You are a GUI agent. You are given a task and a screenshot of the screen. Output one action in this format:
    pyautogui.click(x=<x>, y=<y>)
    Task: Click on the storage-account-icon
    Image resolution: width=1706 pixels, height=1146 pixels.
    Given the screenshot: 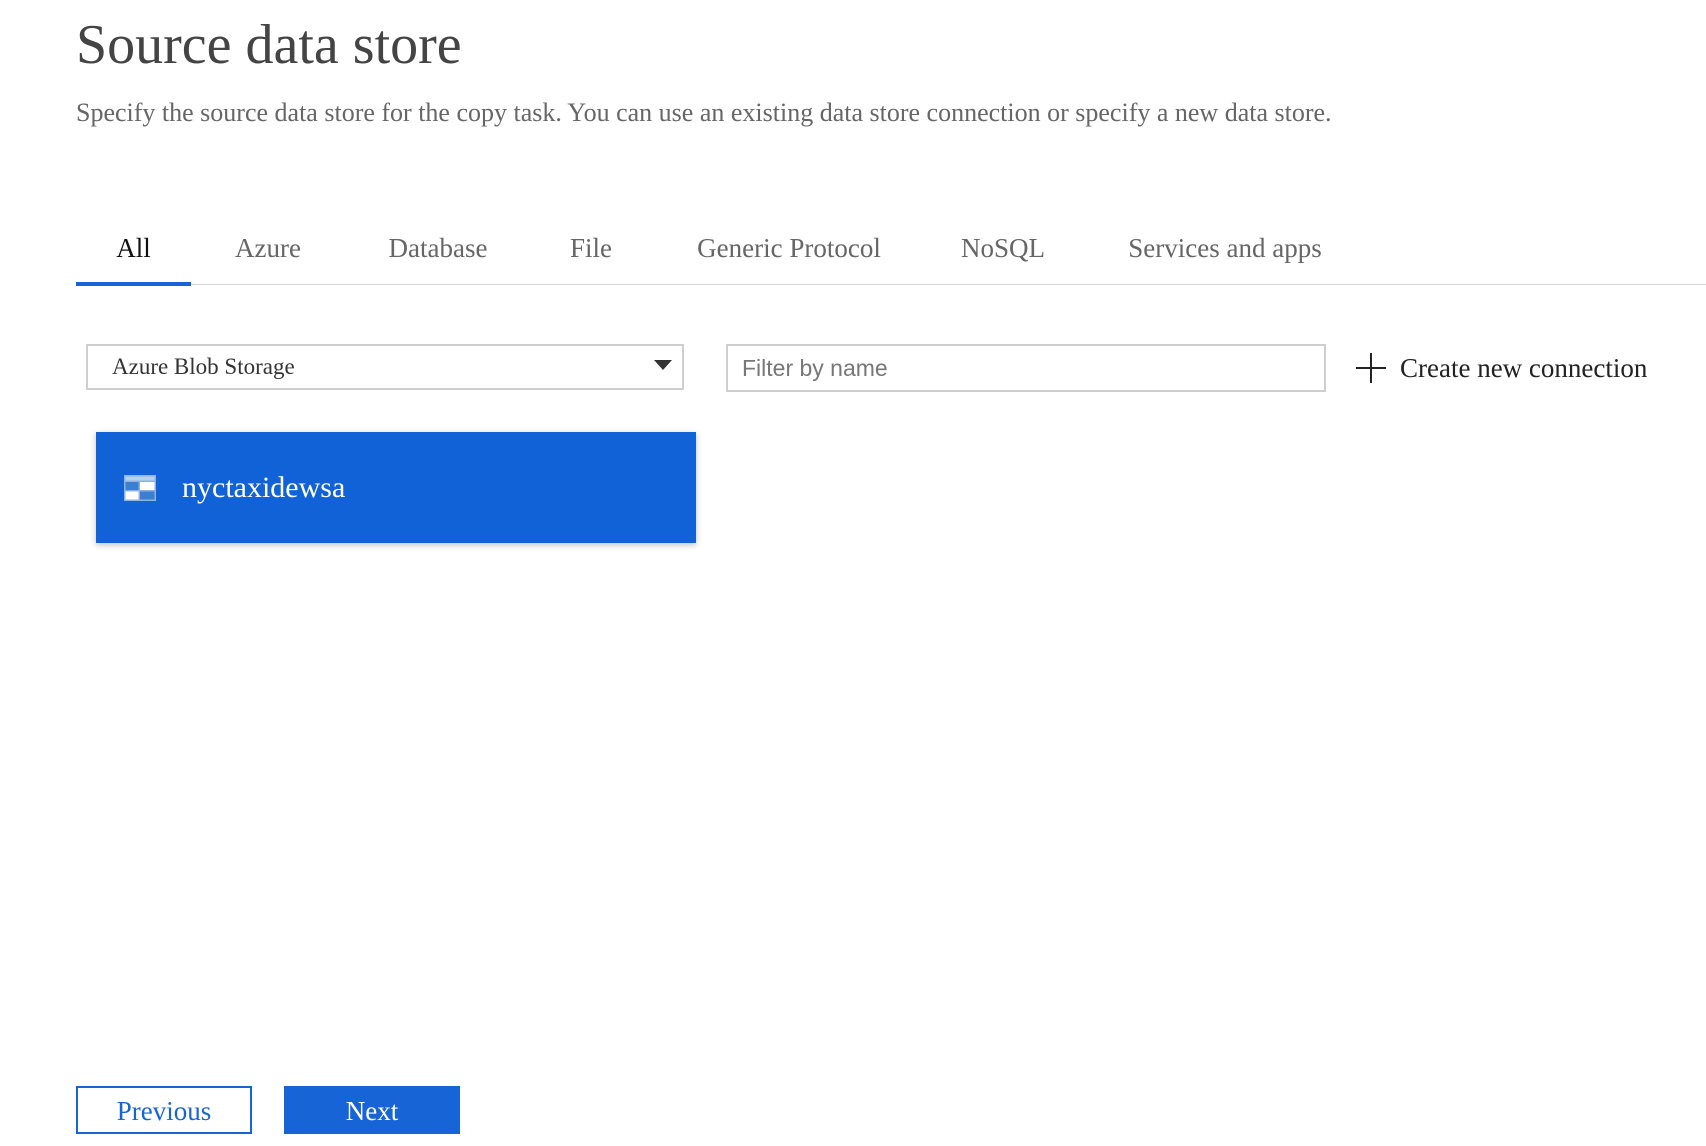 What is the action you would take?
    pyautogui.click(x=140, y=487)
    